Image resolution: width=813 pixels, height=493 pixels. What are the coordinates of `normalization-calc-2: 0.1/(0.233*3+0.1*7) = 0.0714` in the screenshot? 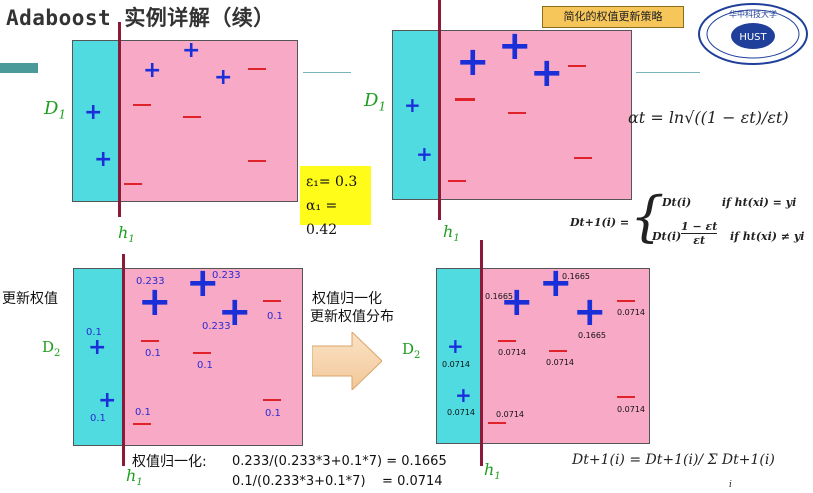 It's located at (337, 481).